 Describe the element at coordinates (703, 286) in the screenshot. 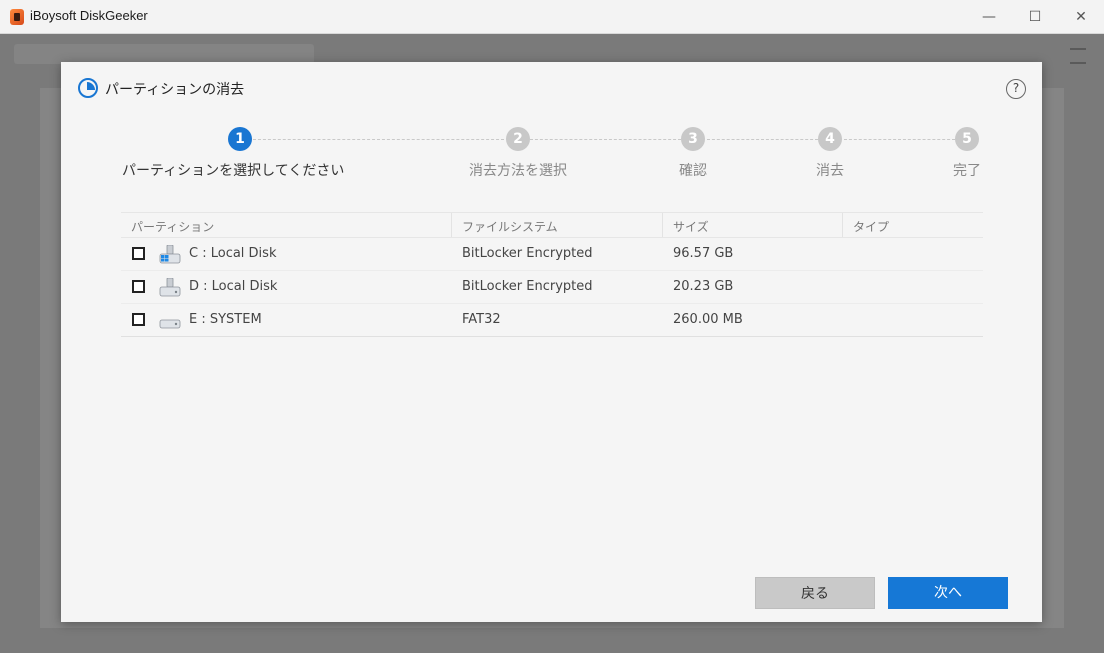

I see `partition-size: 20.23 GB` at that location.